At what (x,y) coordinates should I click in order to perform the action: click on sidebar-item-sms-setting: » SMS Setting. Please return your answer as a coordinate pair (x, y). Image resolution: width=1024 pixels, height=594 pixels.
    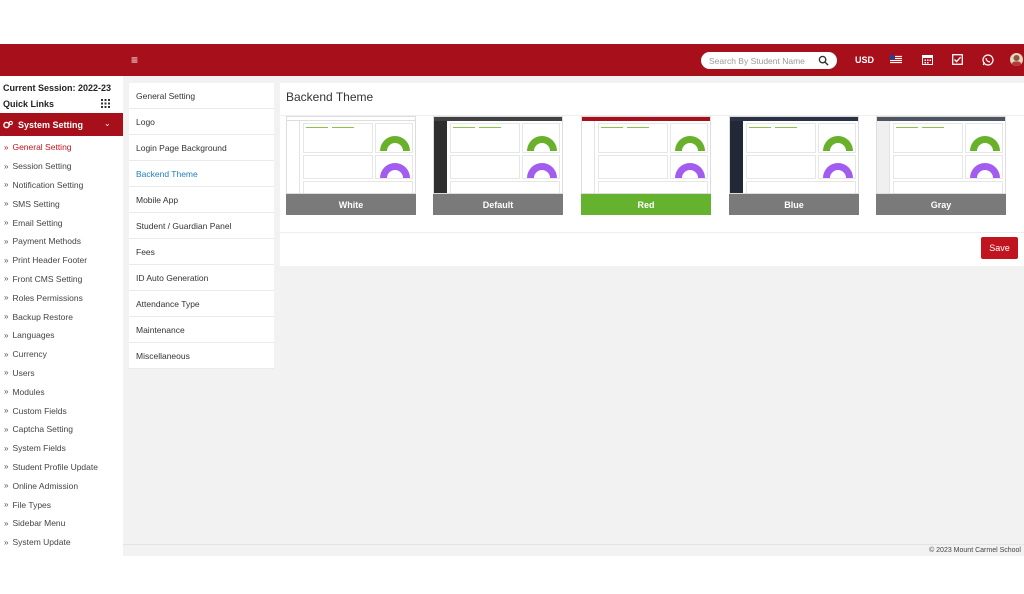
    Looking at the image, I should click on (61, 203).